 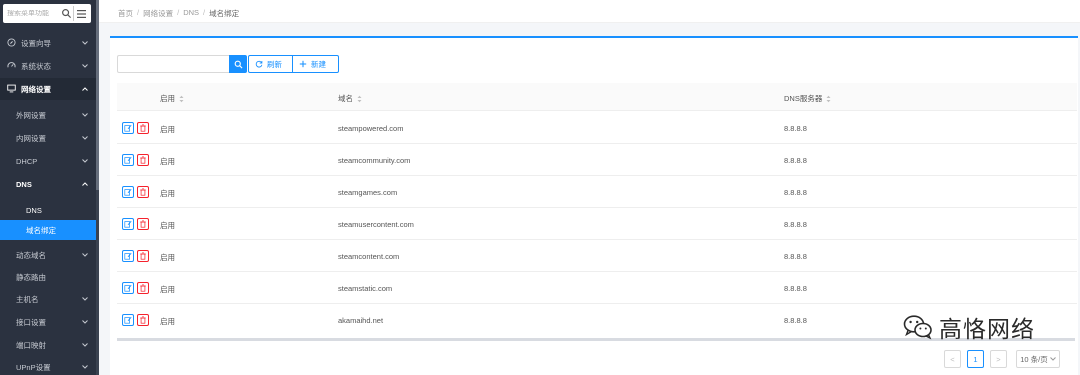 What do you see at coordinates (975, 359) in the screenshot?
I see `page-number-button: 1` at bounding box center [975, 359].